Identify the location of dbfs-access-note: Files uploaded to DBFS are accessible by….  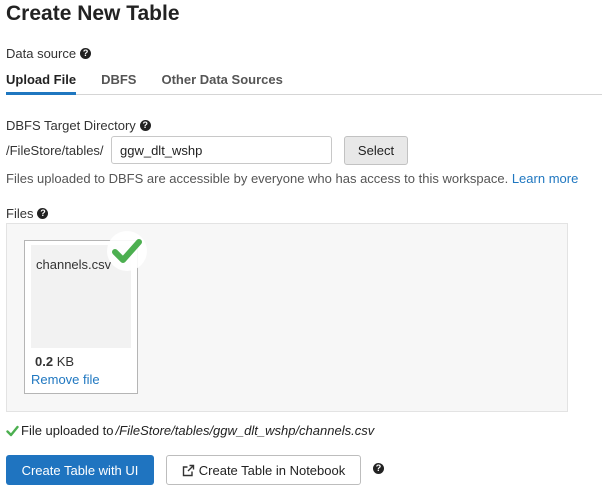
(292, 178).